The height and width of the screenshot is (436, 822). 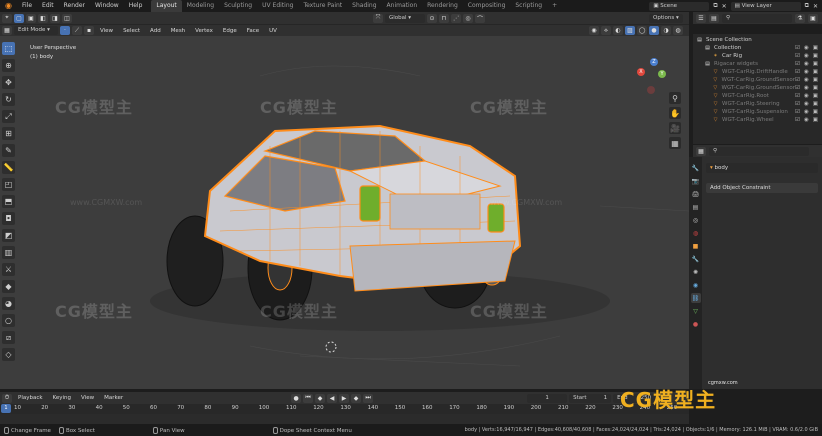 I want to click on menu-edge: Edge, so click(x=230, y=31).